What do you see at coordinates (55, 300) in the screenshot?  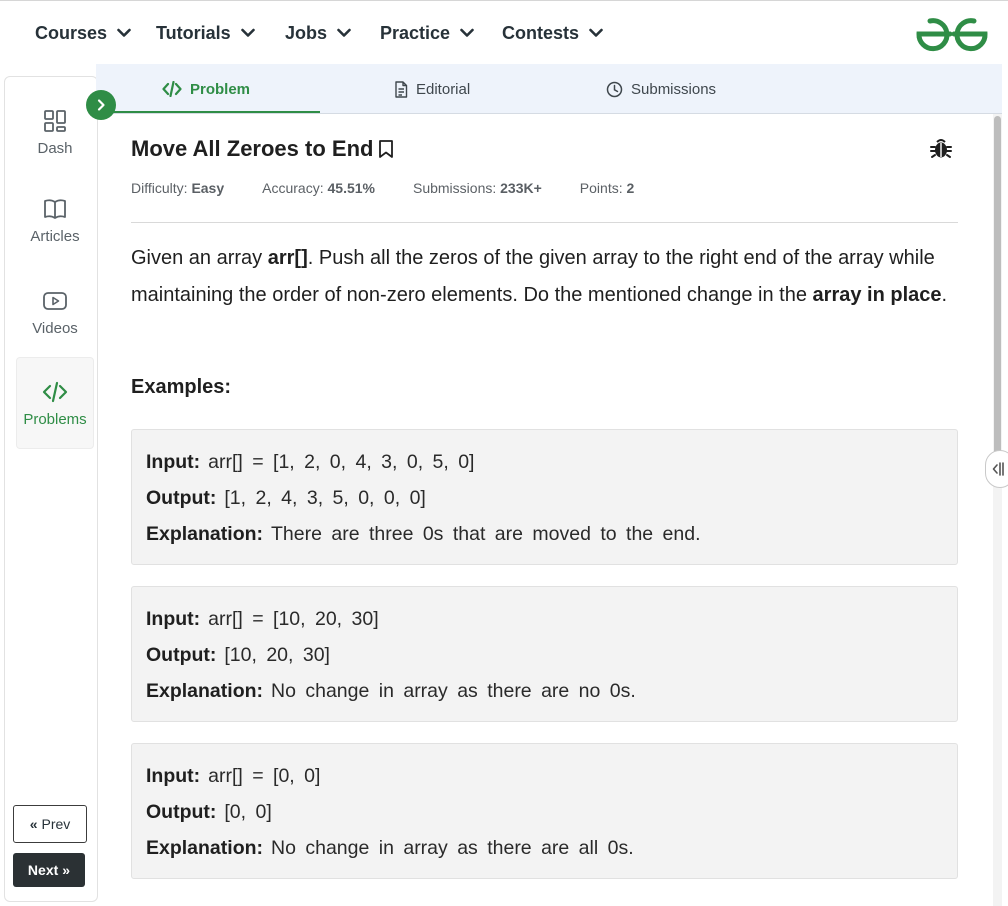 I see `video-icon` at bounding box center [55, 300].